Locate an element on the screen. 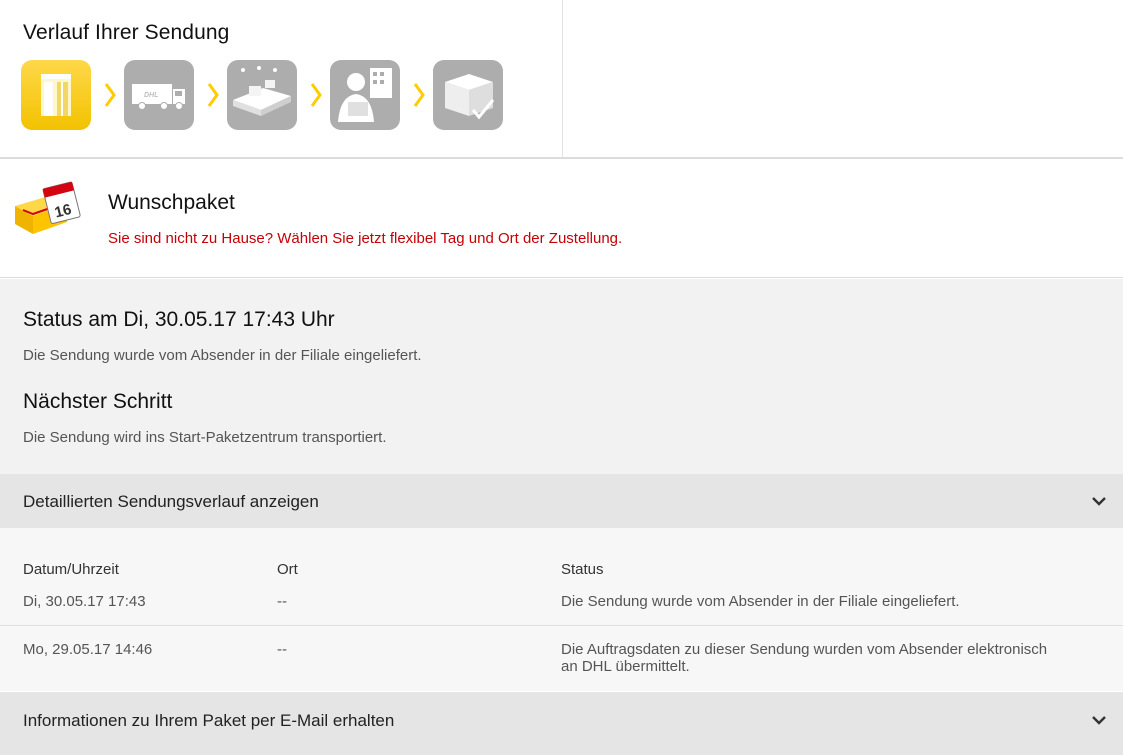 This screenshot has height=755, width=1123. delivery-truck-icon: DHL is located at coordinates (159, 95).